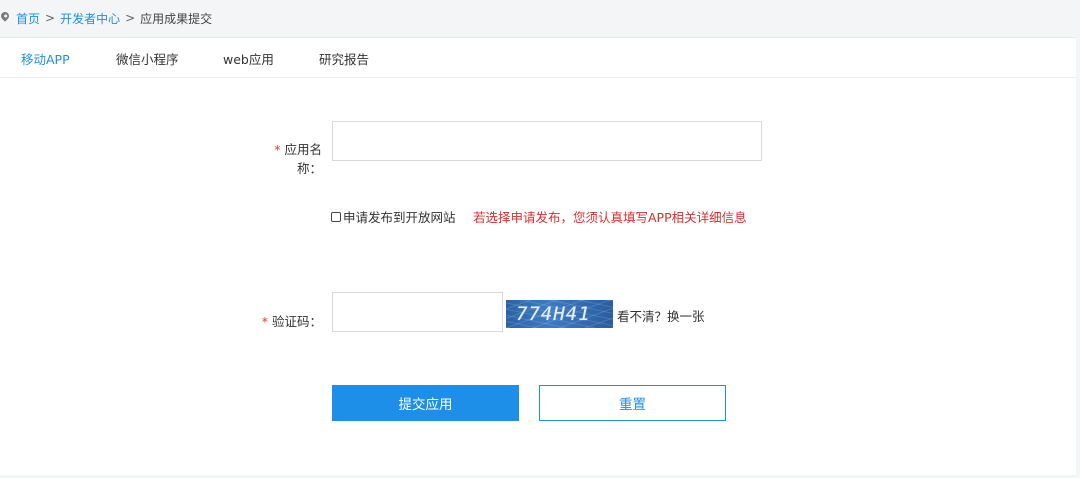 The image size is (1080, 478). I want to click on captcha-input, so click(417, 312).